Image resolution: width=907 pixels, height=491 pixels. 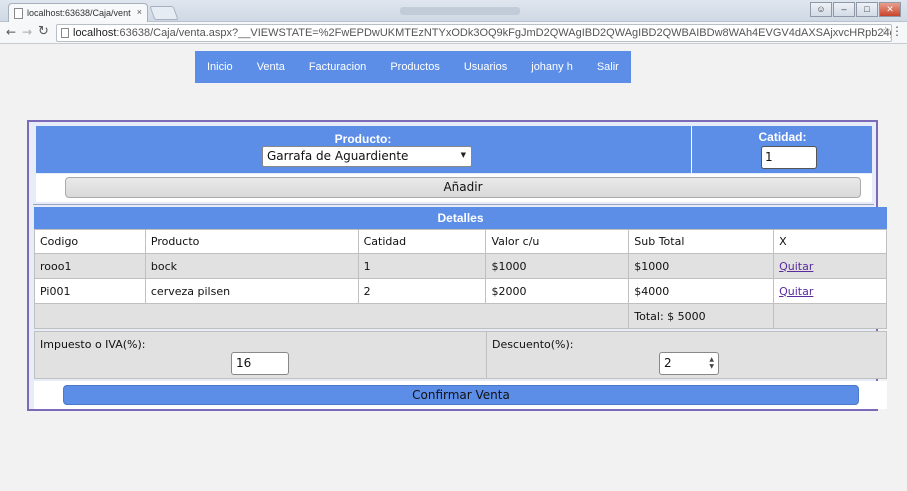 I want to click on cell-catidad: 1, so click(x=422, y=266).